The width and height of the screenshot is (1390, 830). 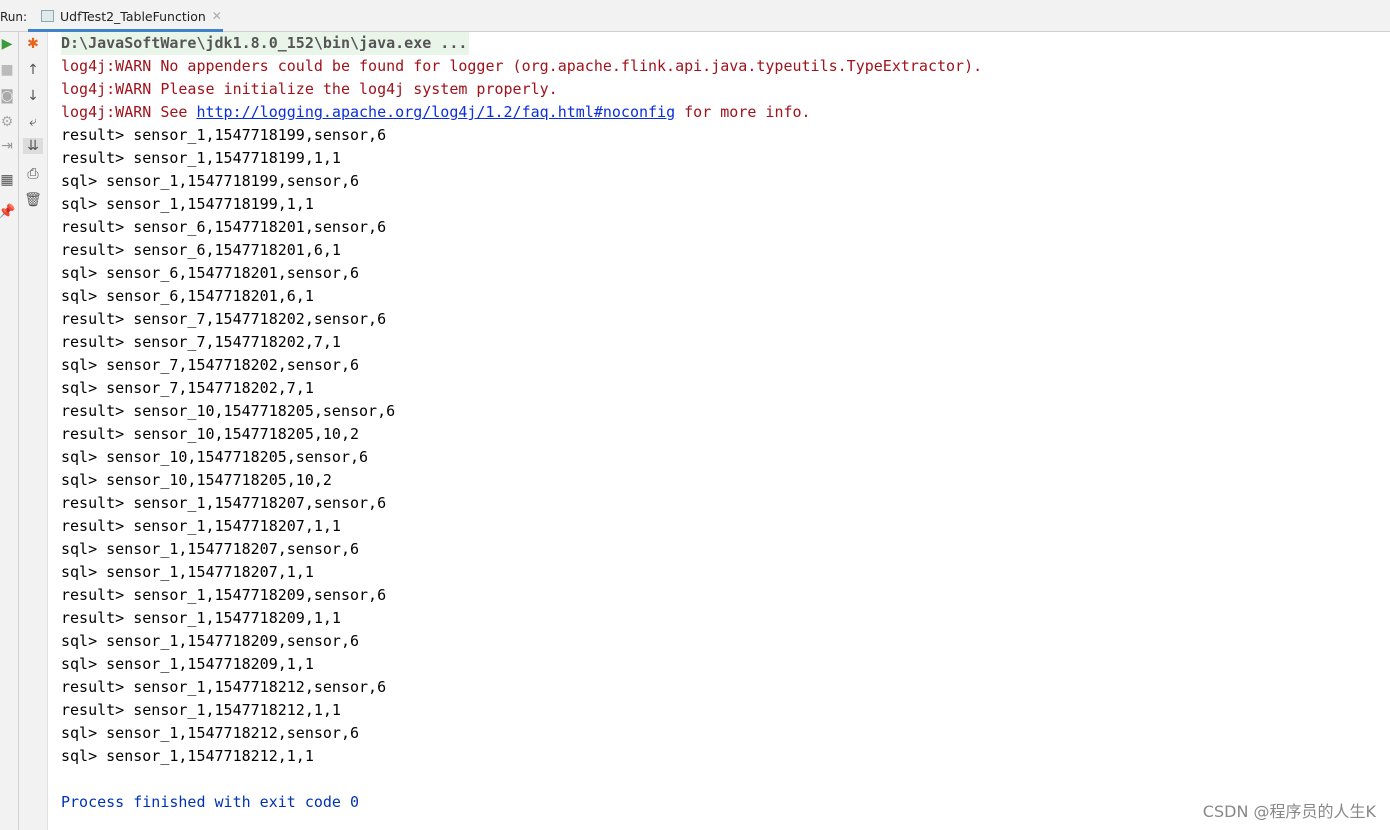 I want to click on output-line: result> sensor_7,1547718202,7,1, so click(x=201, y=342).